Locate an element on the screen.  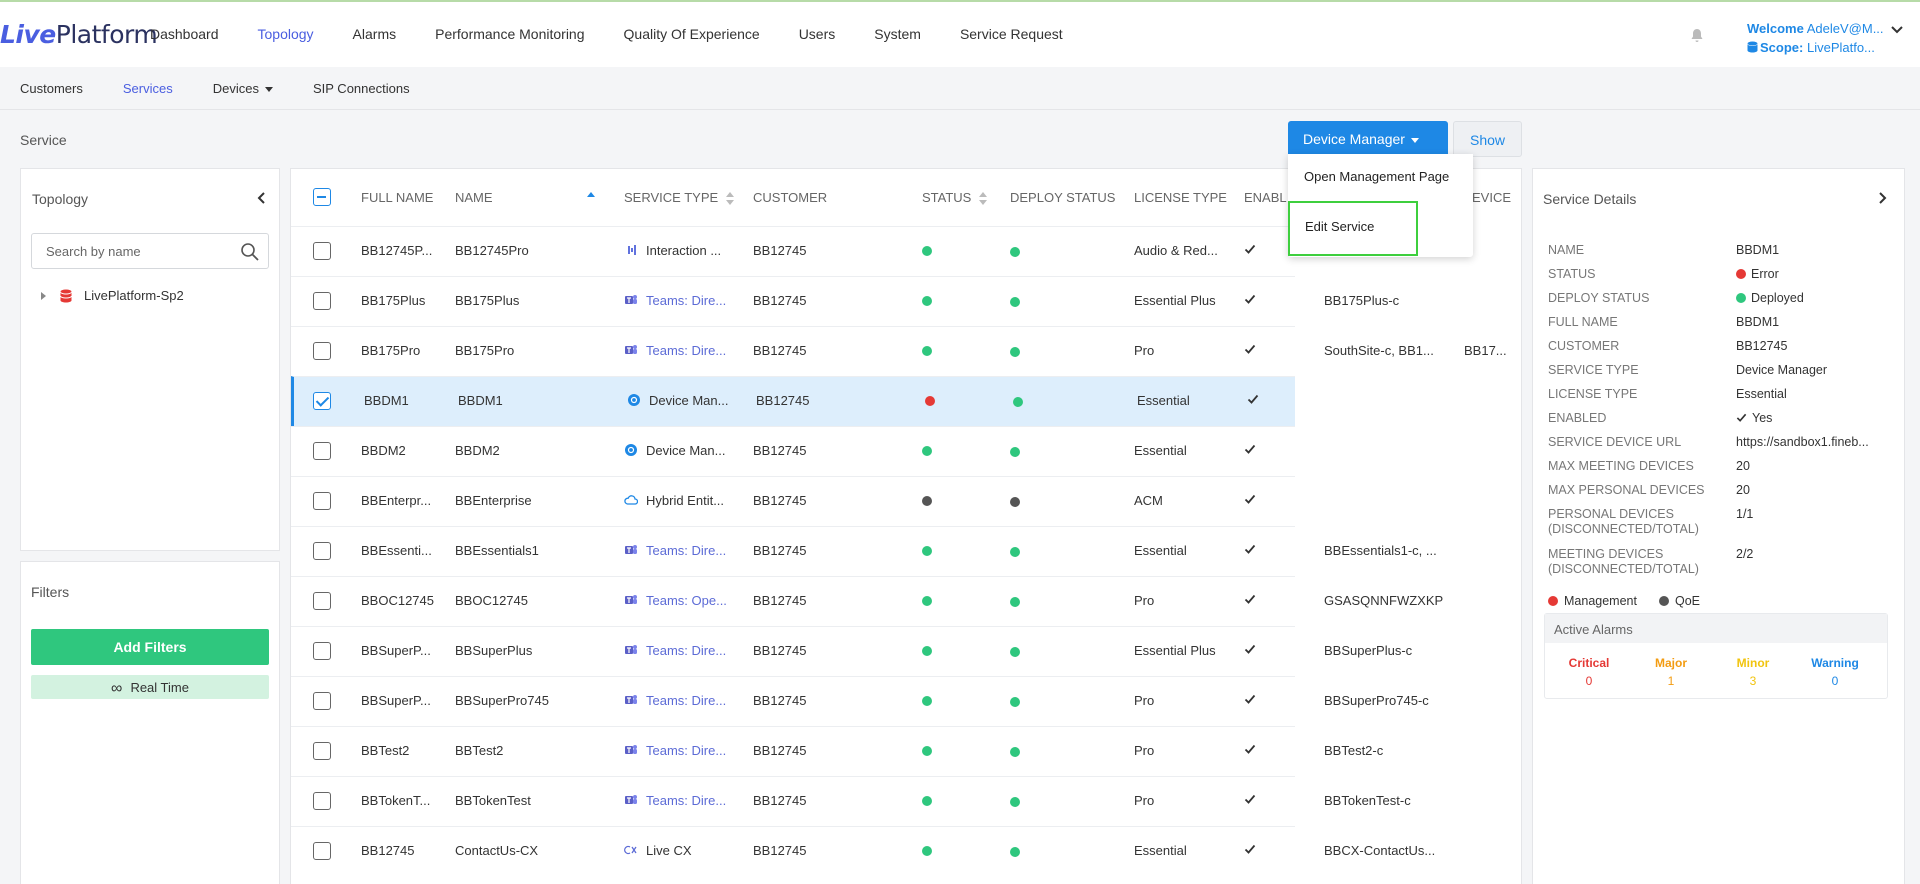
detail-value-text: BBDM1 is located at coordinates (1758, 250).